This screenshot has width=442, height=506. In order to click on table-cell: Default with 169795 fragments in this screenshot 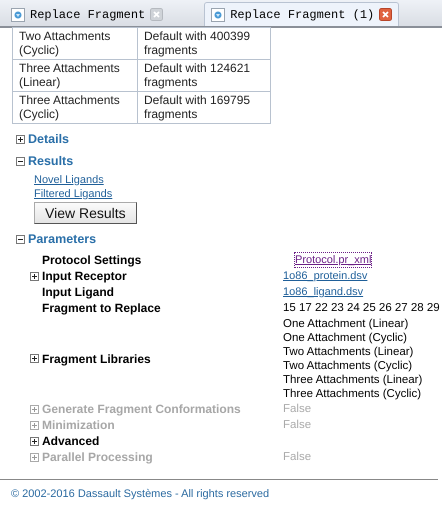, I will do `click(204, 108)`.